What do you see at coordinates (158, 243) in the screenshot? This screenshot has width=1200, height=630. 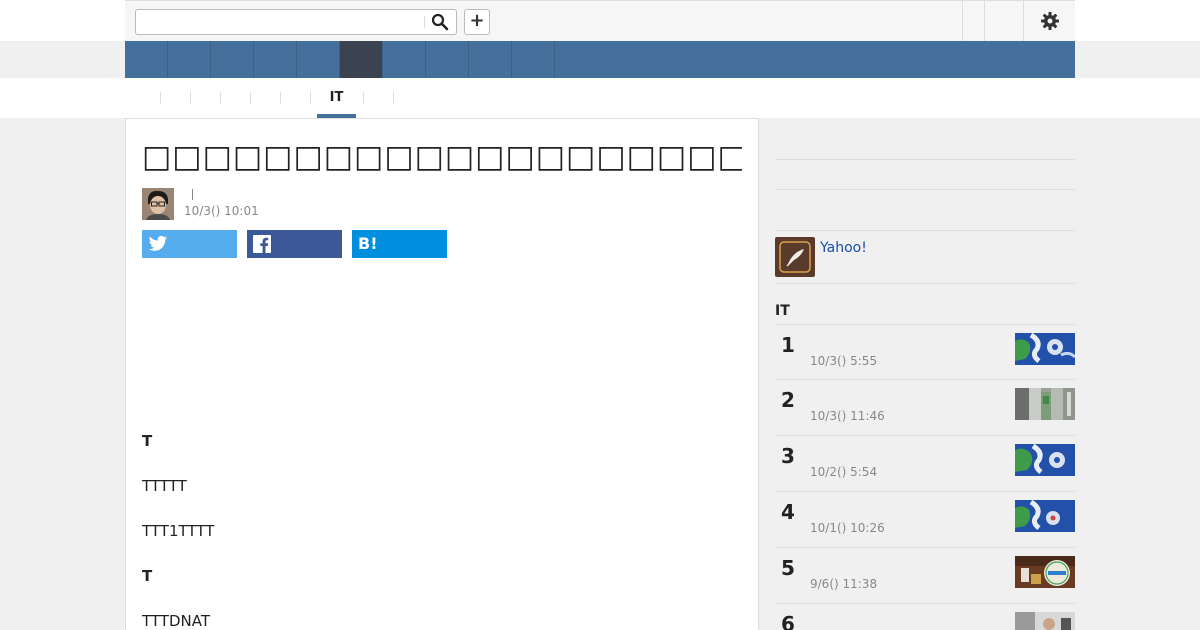 I see `twitter-icon` at bounding box center [158, 243].